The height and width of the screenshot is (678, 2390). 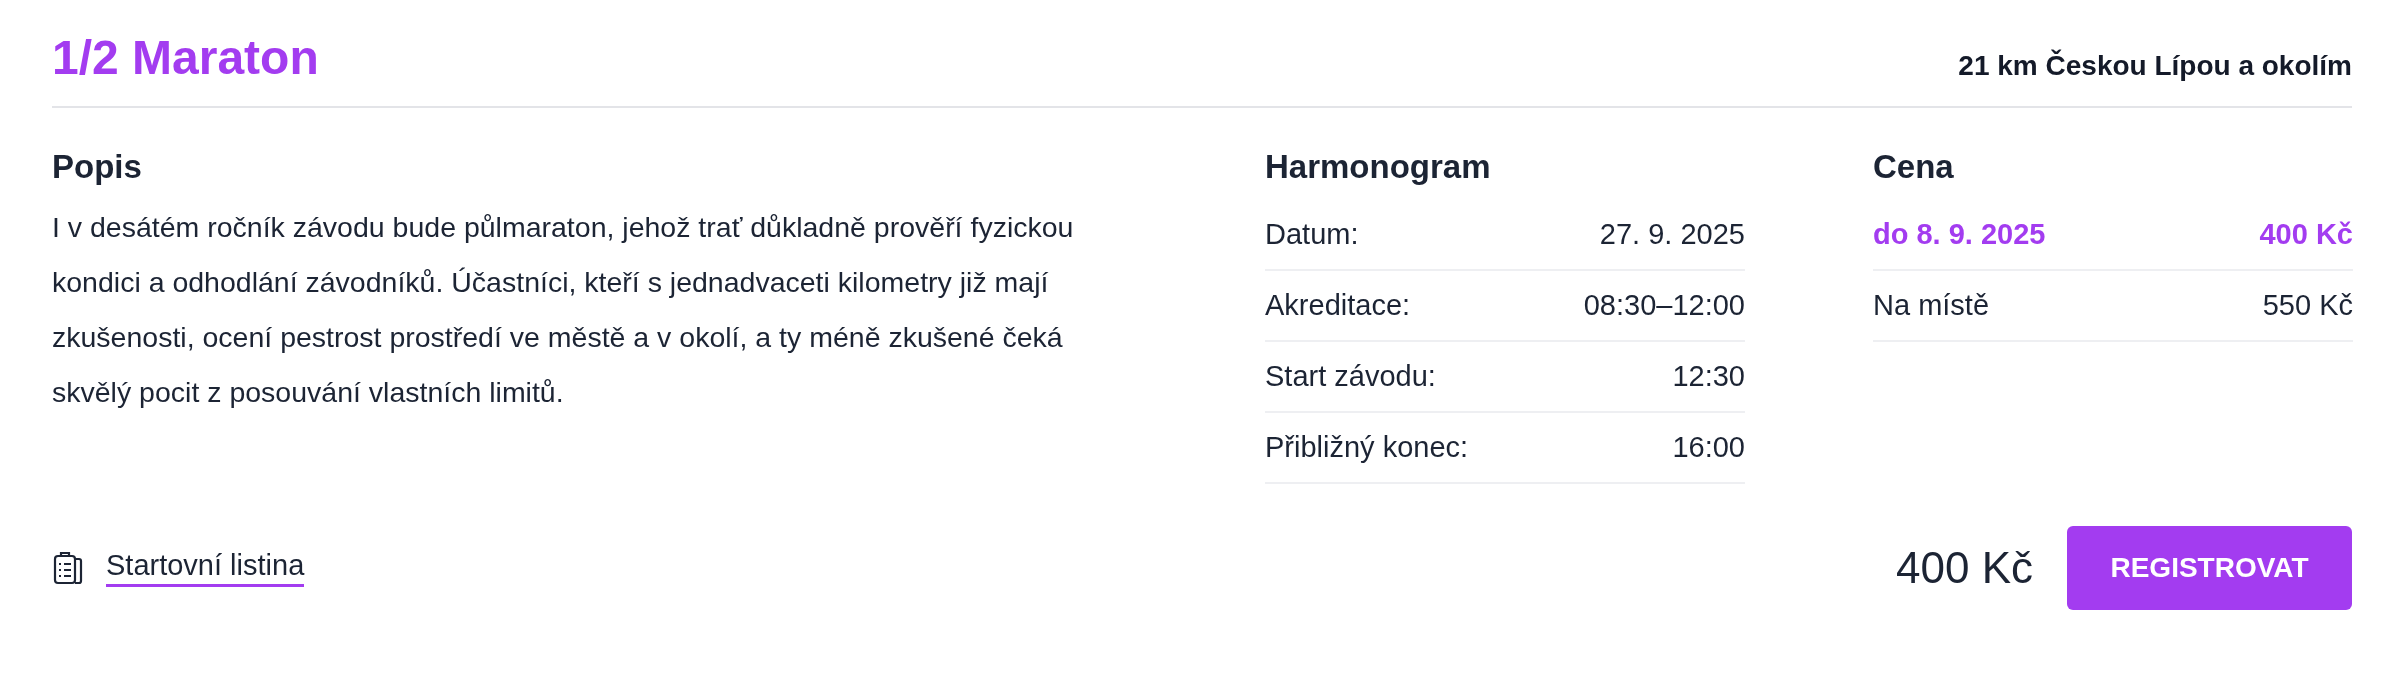 What do you see at coordinates (1964, 568) in the screenshot?
I see `price-total: 400 Kč` at bounding box center [1964, 568].